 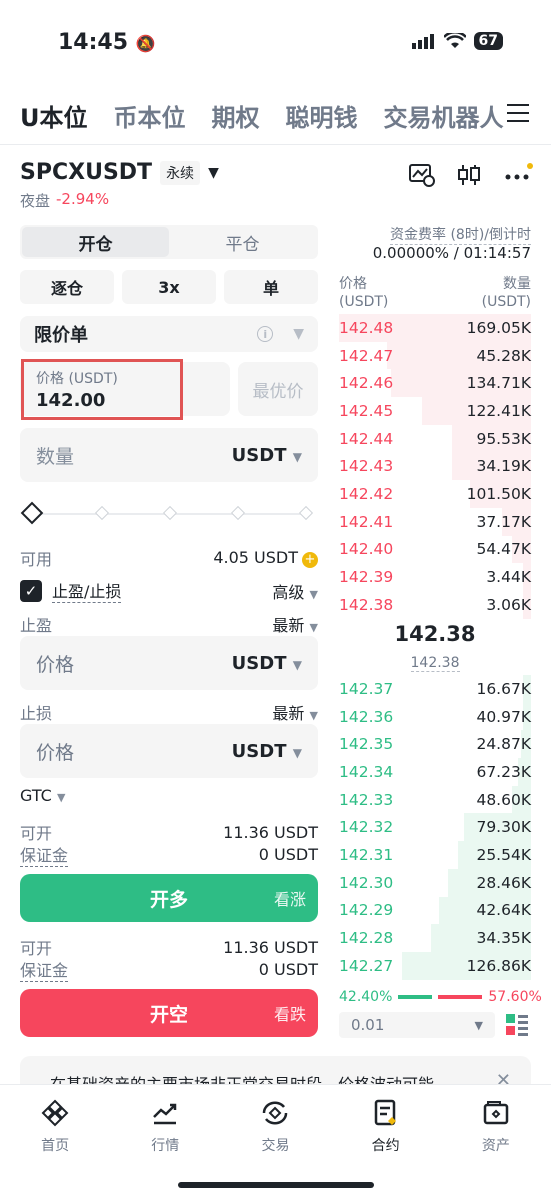 I want to click on open-long-button: 开多 看涨, so click(x=169, y=898).